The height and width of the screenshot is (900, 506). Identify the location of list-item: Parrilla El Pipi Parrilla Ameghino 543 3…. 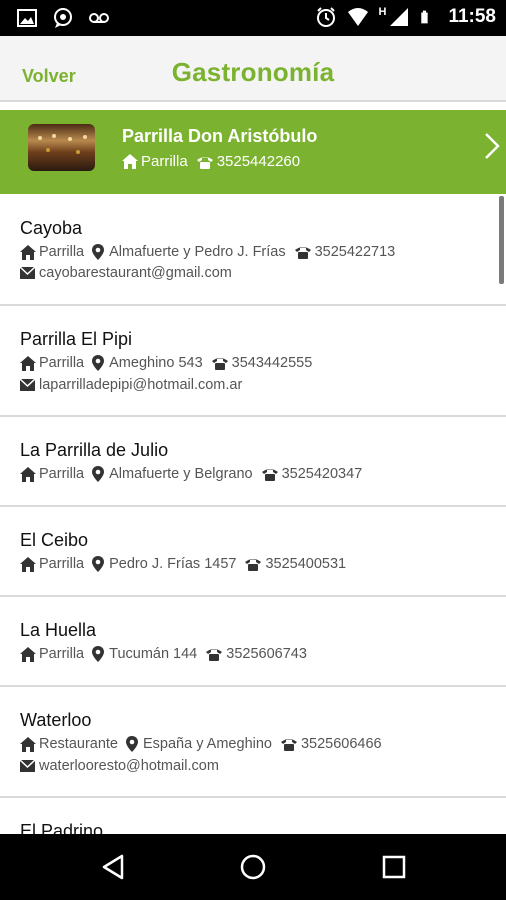
(253, 361).